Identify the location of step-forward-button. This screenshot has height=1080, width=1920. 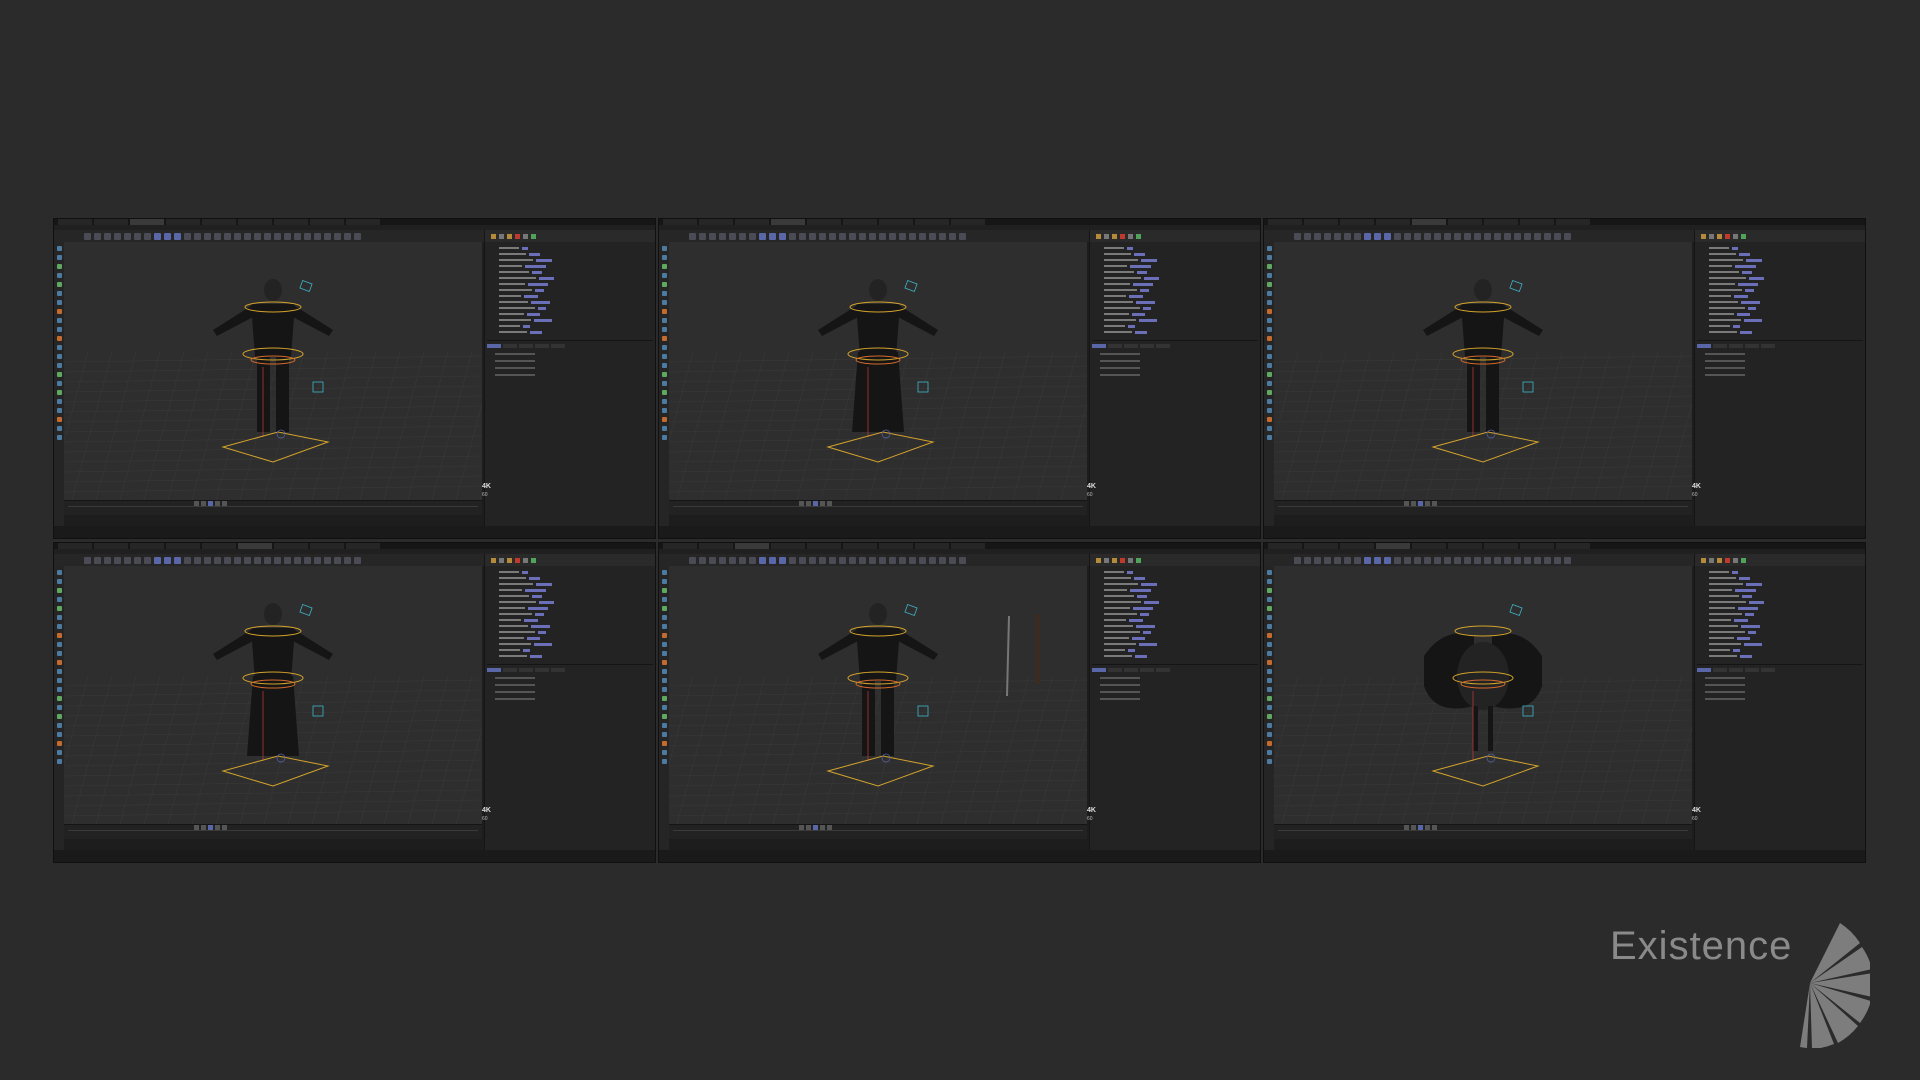
(822, 827).